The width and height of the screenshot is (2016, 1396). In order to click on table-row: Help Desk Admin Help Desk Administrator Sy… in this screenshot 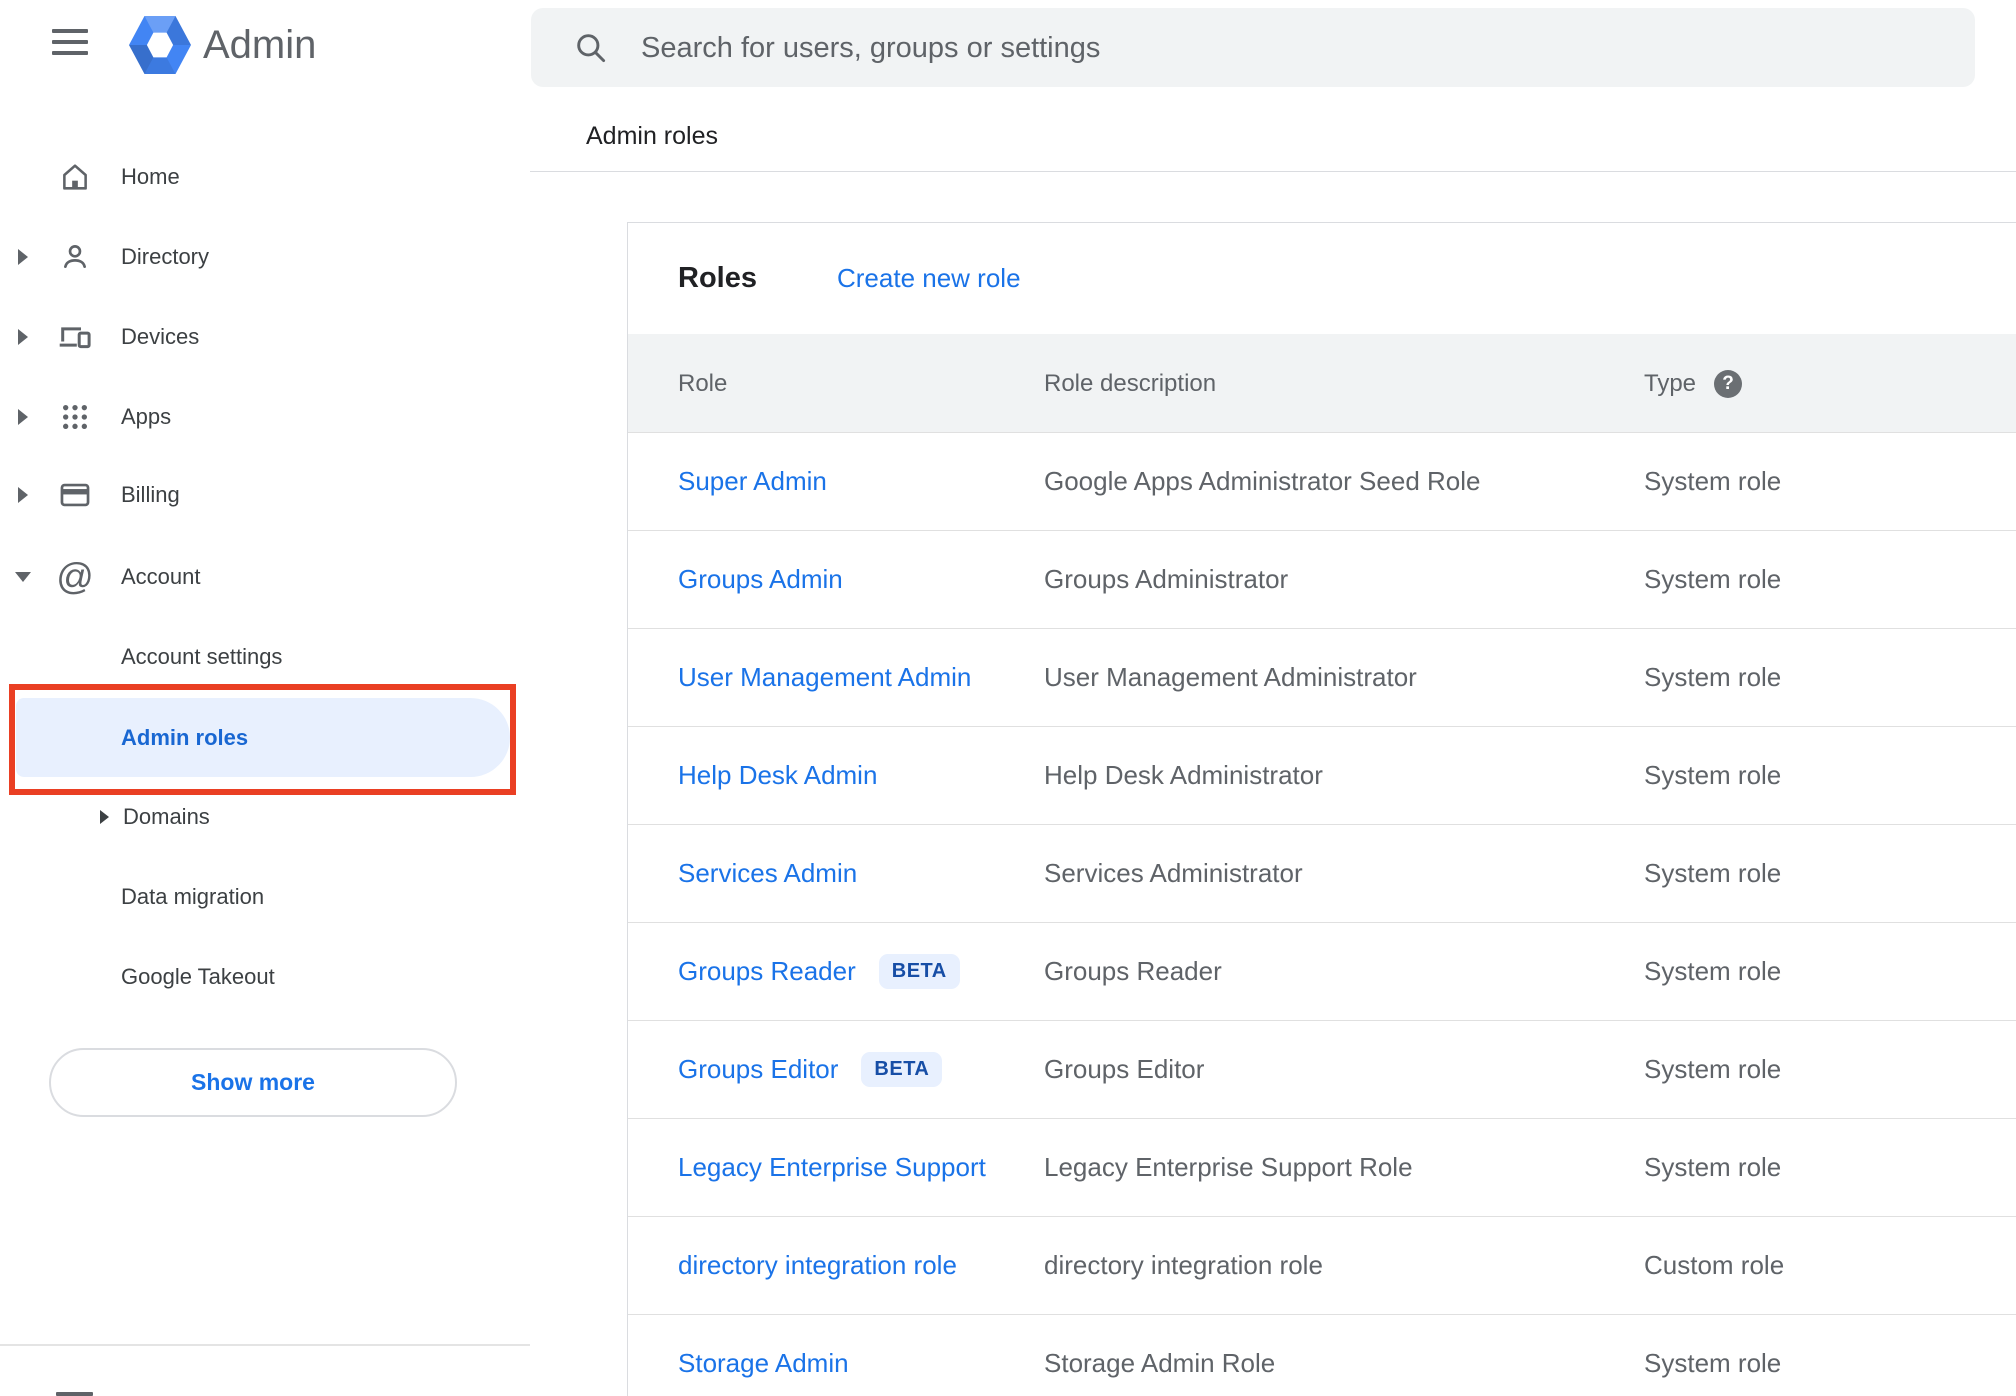, I will do `click(1322, 776)`.